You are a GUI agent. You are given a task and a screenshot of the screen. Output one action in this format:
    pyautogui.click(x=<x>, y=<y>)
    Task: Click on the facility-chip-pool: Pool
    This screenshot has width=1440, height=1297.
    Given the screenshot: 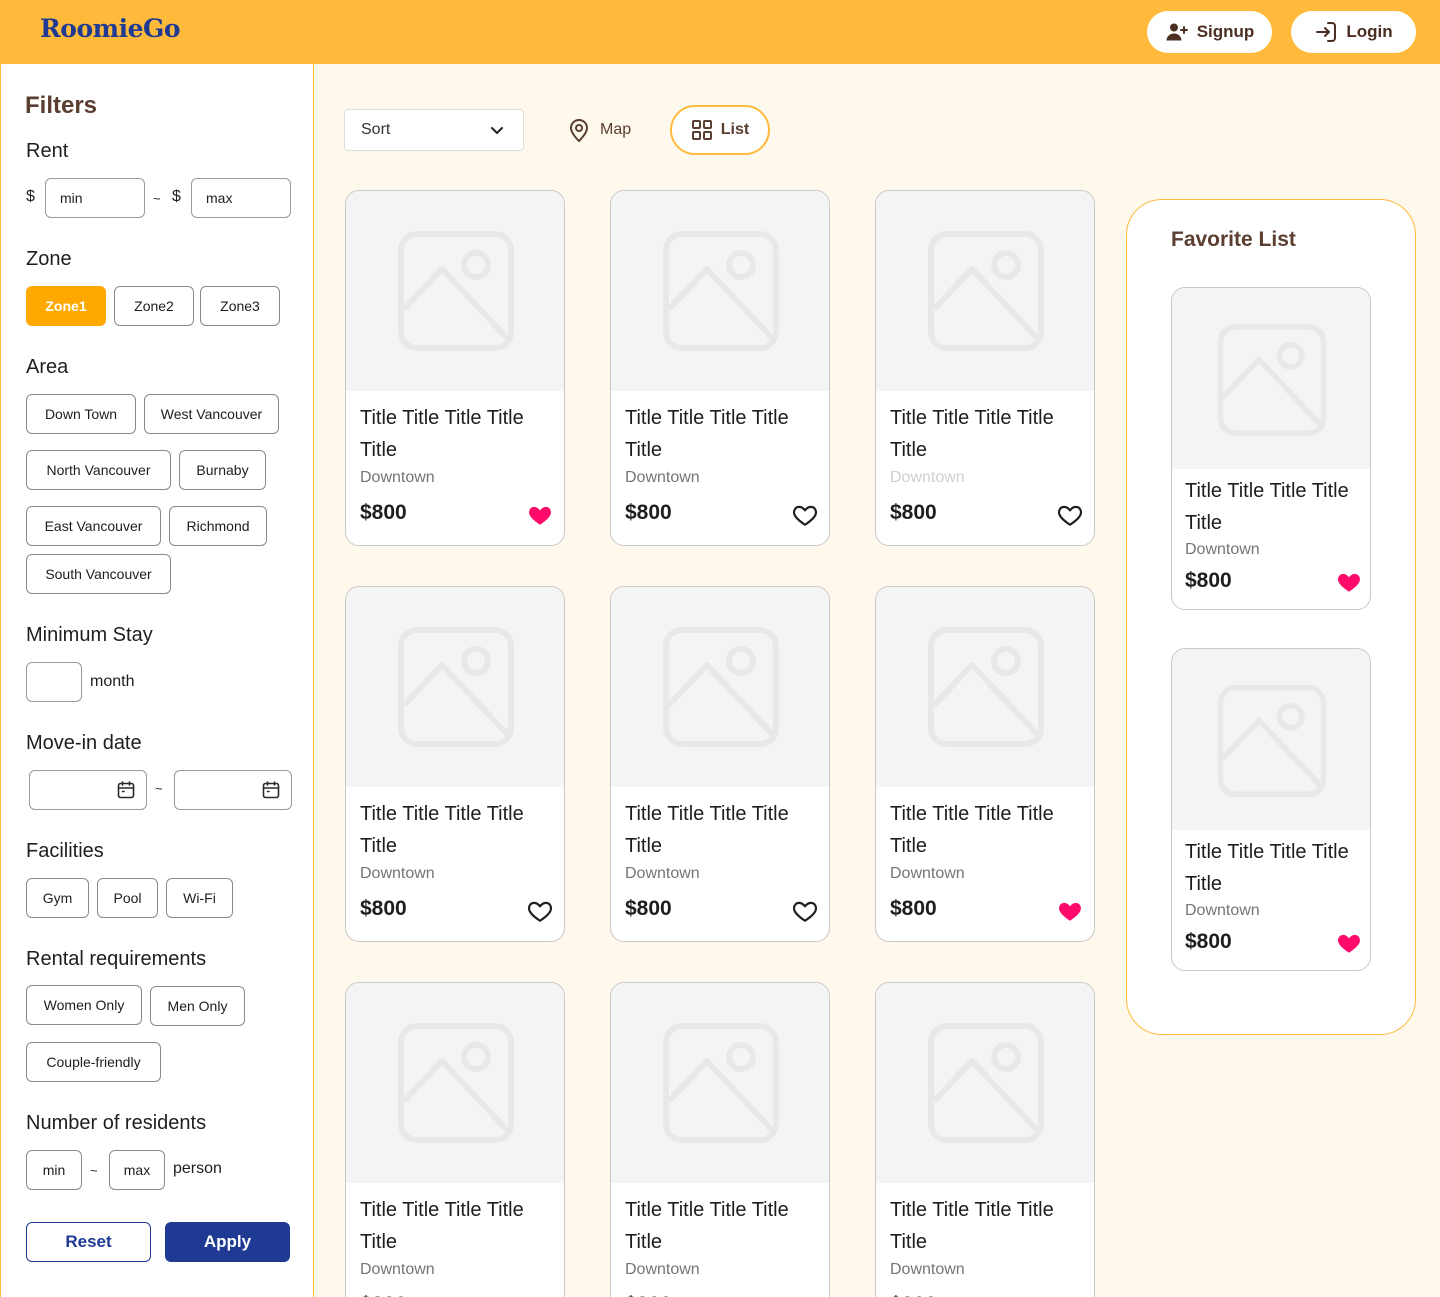 What is the action you would take?
    pyautogui.click(x=127, y=898)
    